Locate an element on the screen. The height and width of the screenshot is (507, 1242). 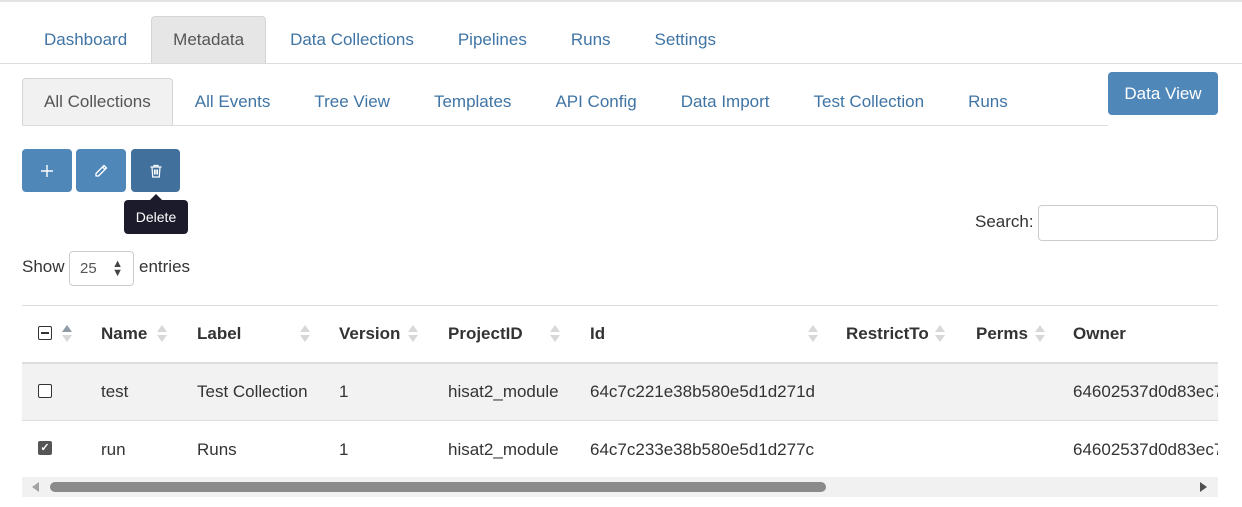
tab-pipelines: Pipelines is located at coordinates (492, 39).